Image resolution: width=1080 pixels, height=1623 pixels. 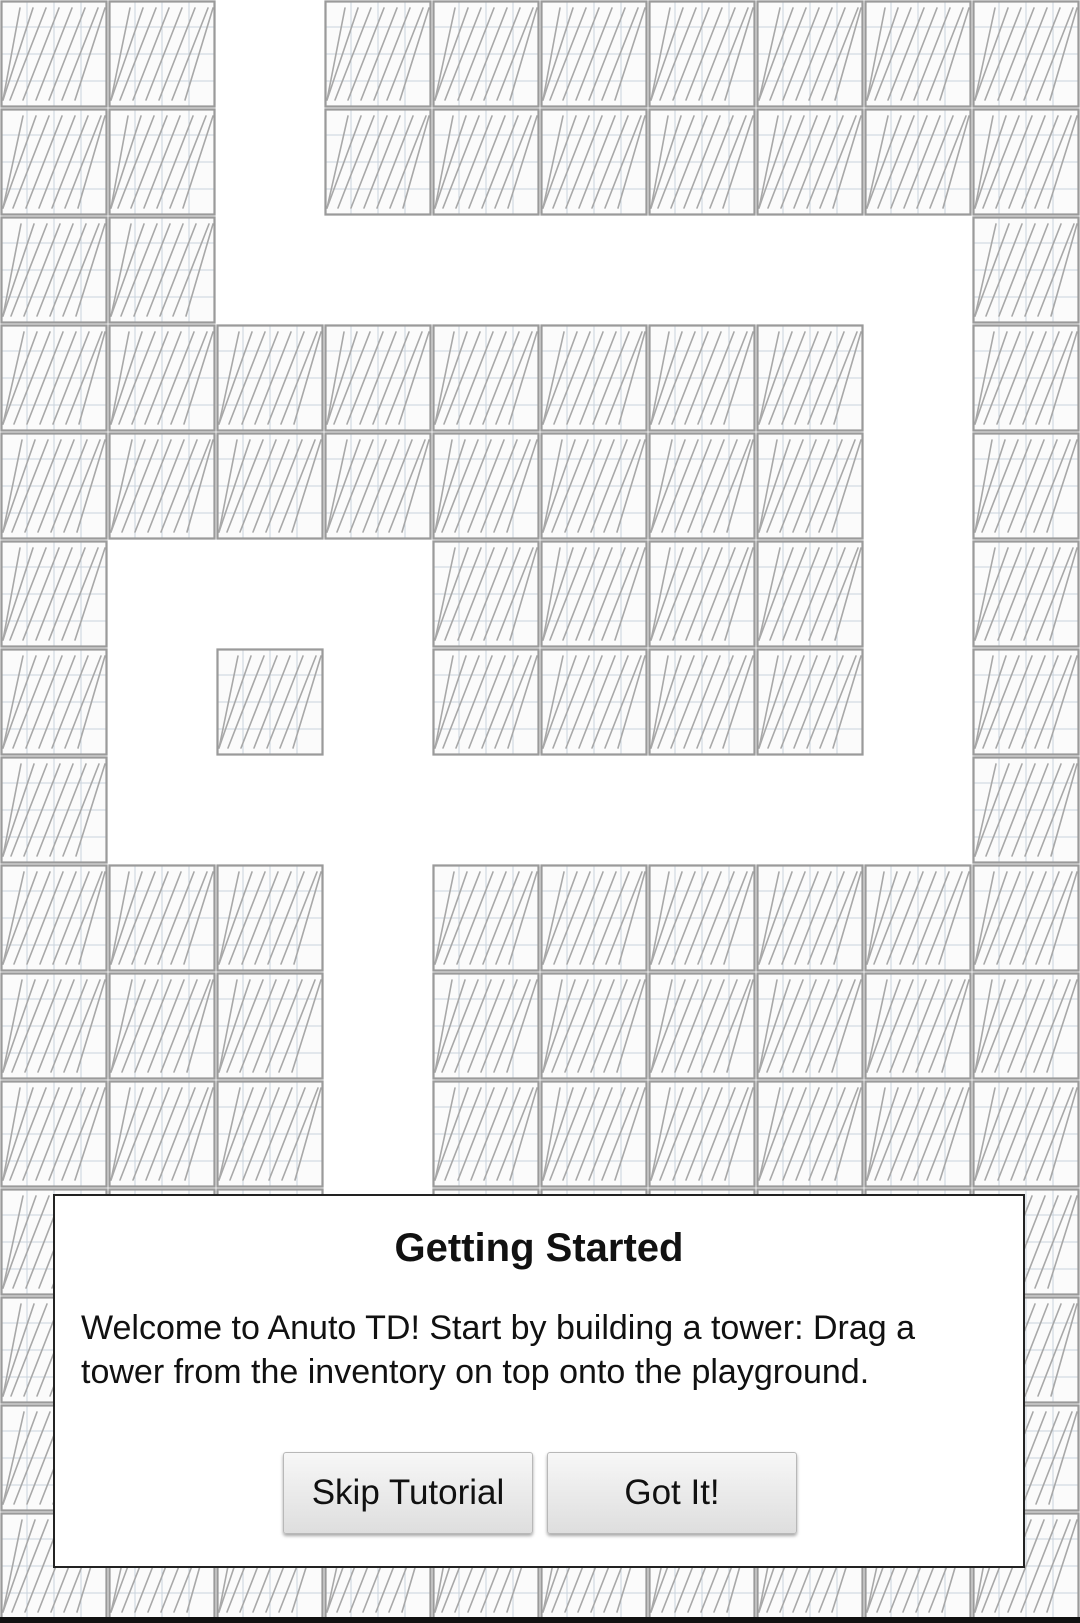 What do you see at coordinates (408, 1493) in the screenshot?
I see `skip-tutorial-button: Skip Tutorial` at bounding box center [408, 1493].